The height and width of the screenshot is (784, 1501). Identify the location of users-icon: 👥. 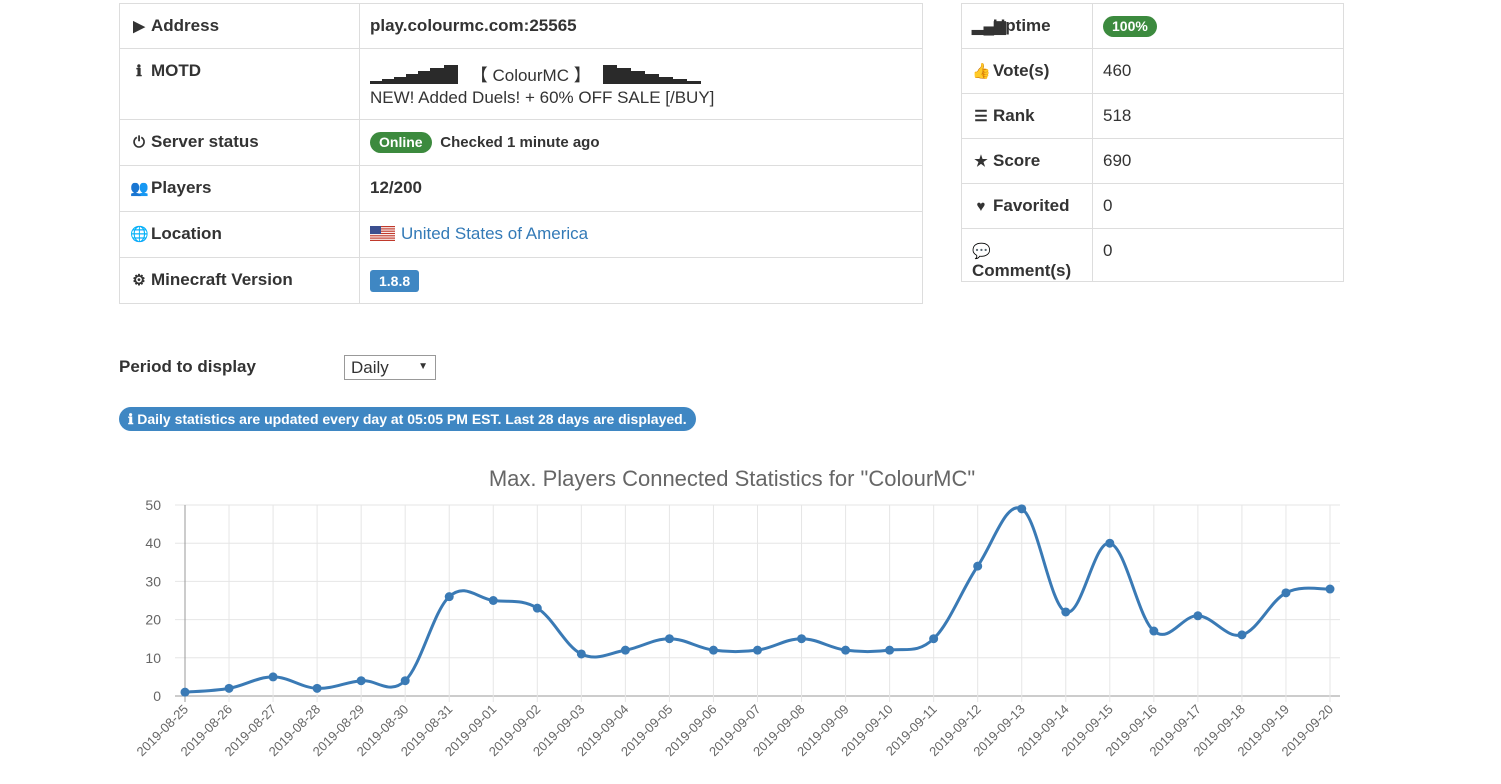
(139, 188).